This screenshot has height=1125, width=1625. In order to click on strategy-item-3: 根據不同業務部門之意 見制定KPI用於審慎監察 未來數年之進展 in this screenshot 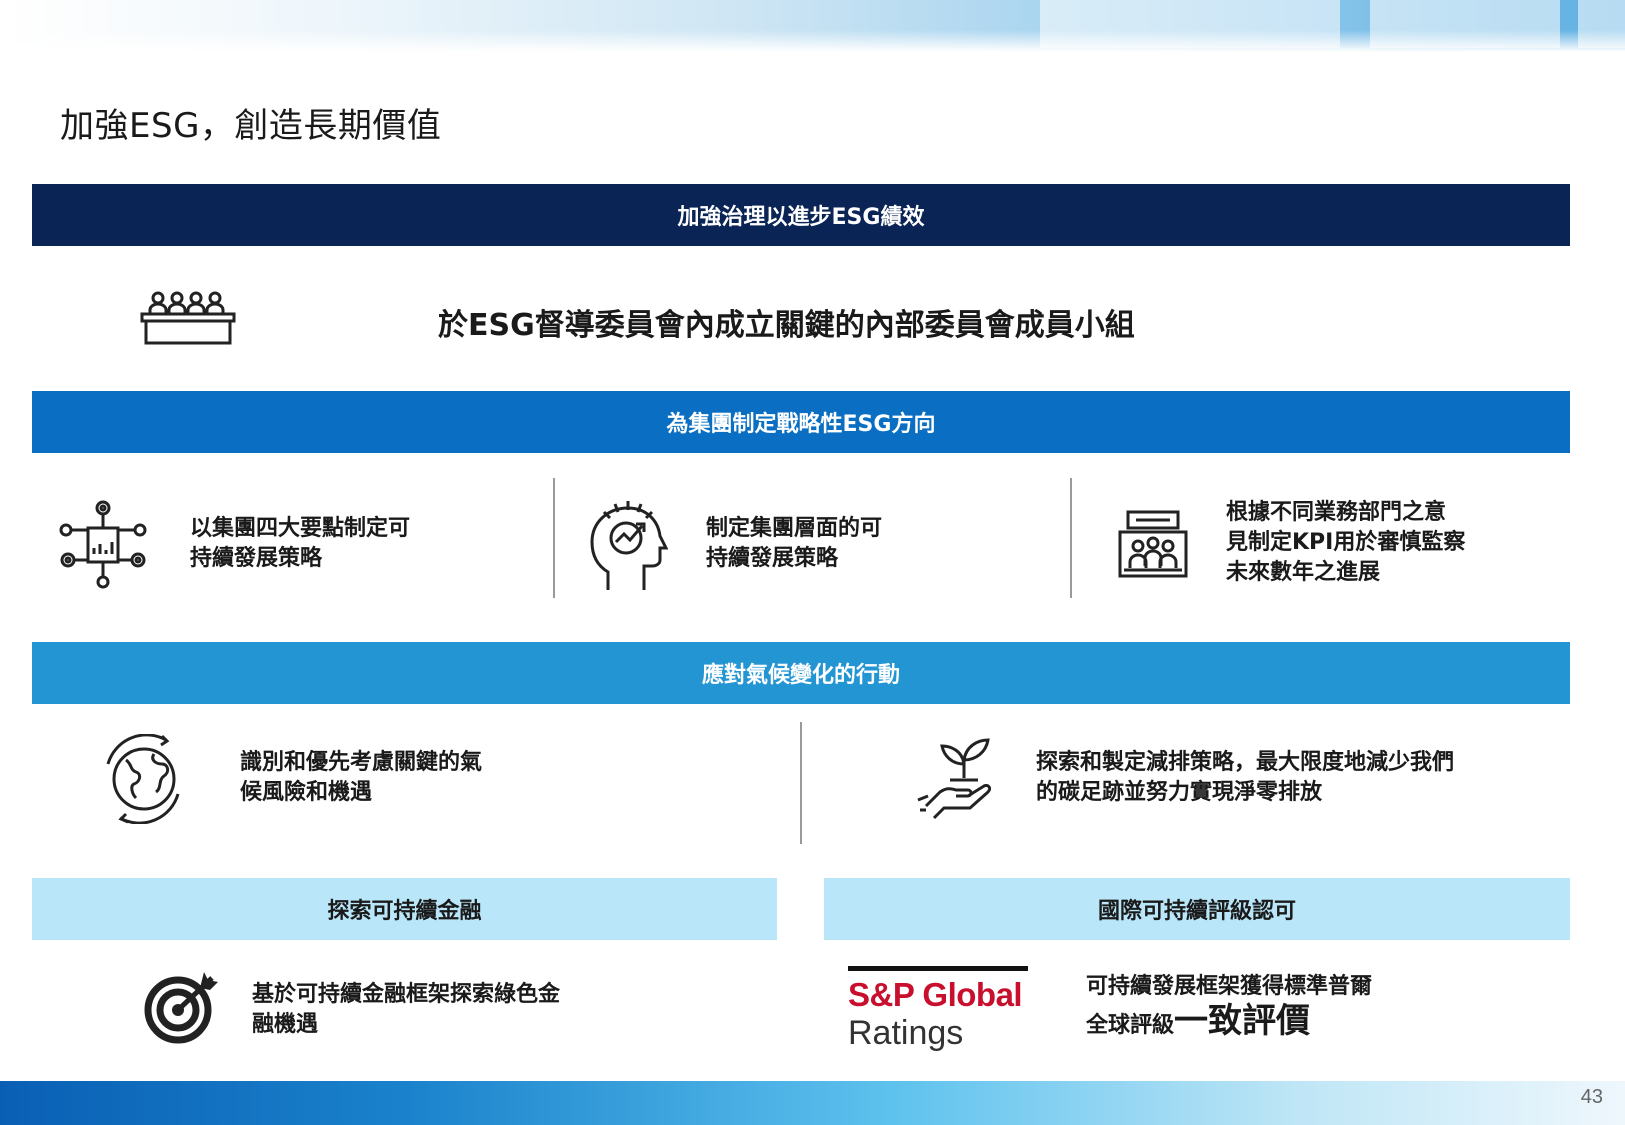, I will do `click(1346, 542)`.